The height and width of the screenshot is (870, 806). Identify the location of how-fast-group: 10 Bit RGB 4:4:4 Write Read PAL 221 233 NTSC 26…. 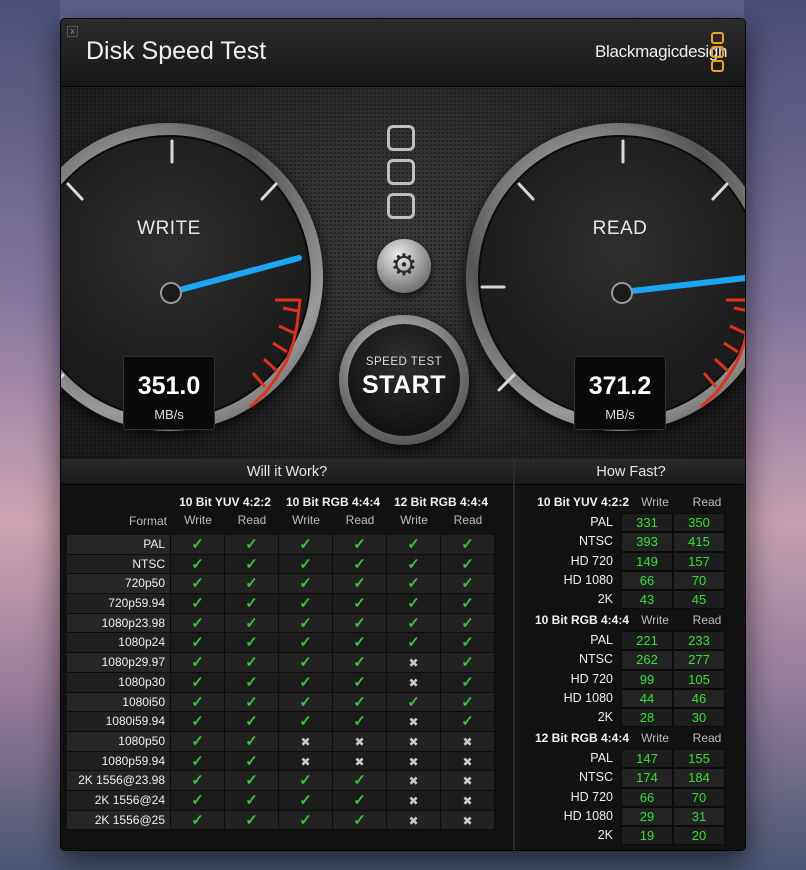
(631, 670).